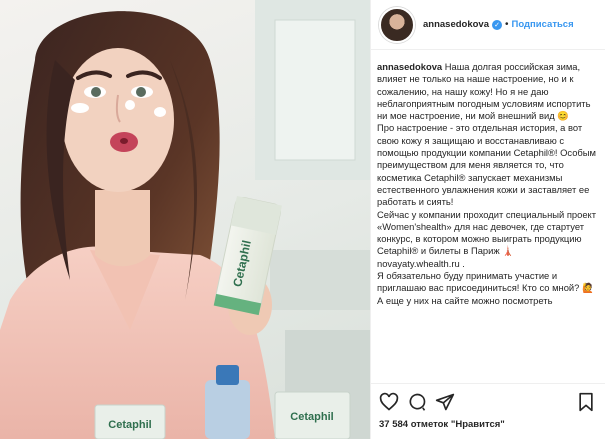 This screenshot has width=605, height=440. Describe the element at coordinates (417, 402) in the screenshot. I see `comment-icon` at that location.